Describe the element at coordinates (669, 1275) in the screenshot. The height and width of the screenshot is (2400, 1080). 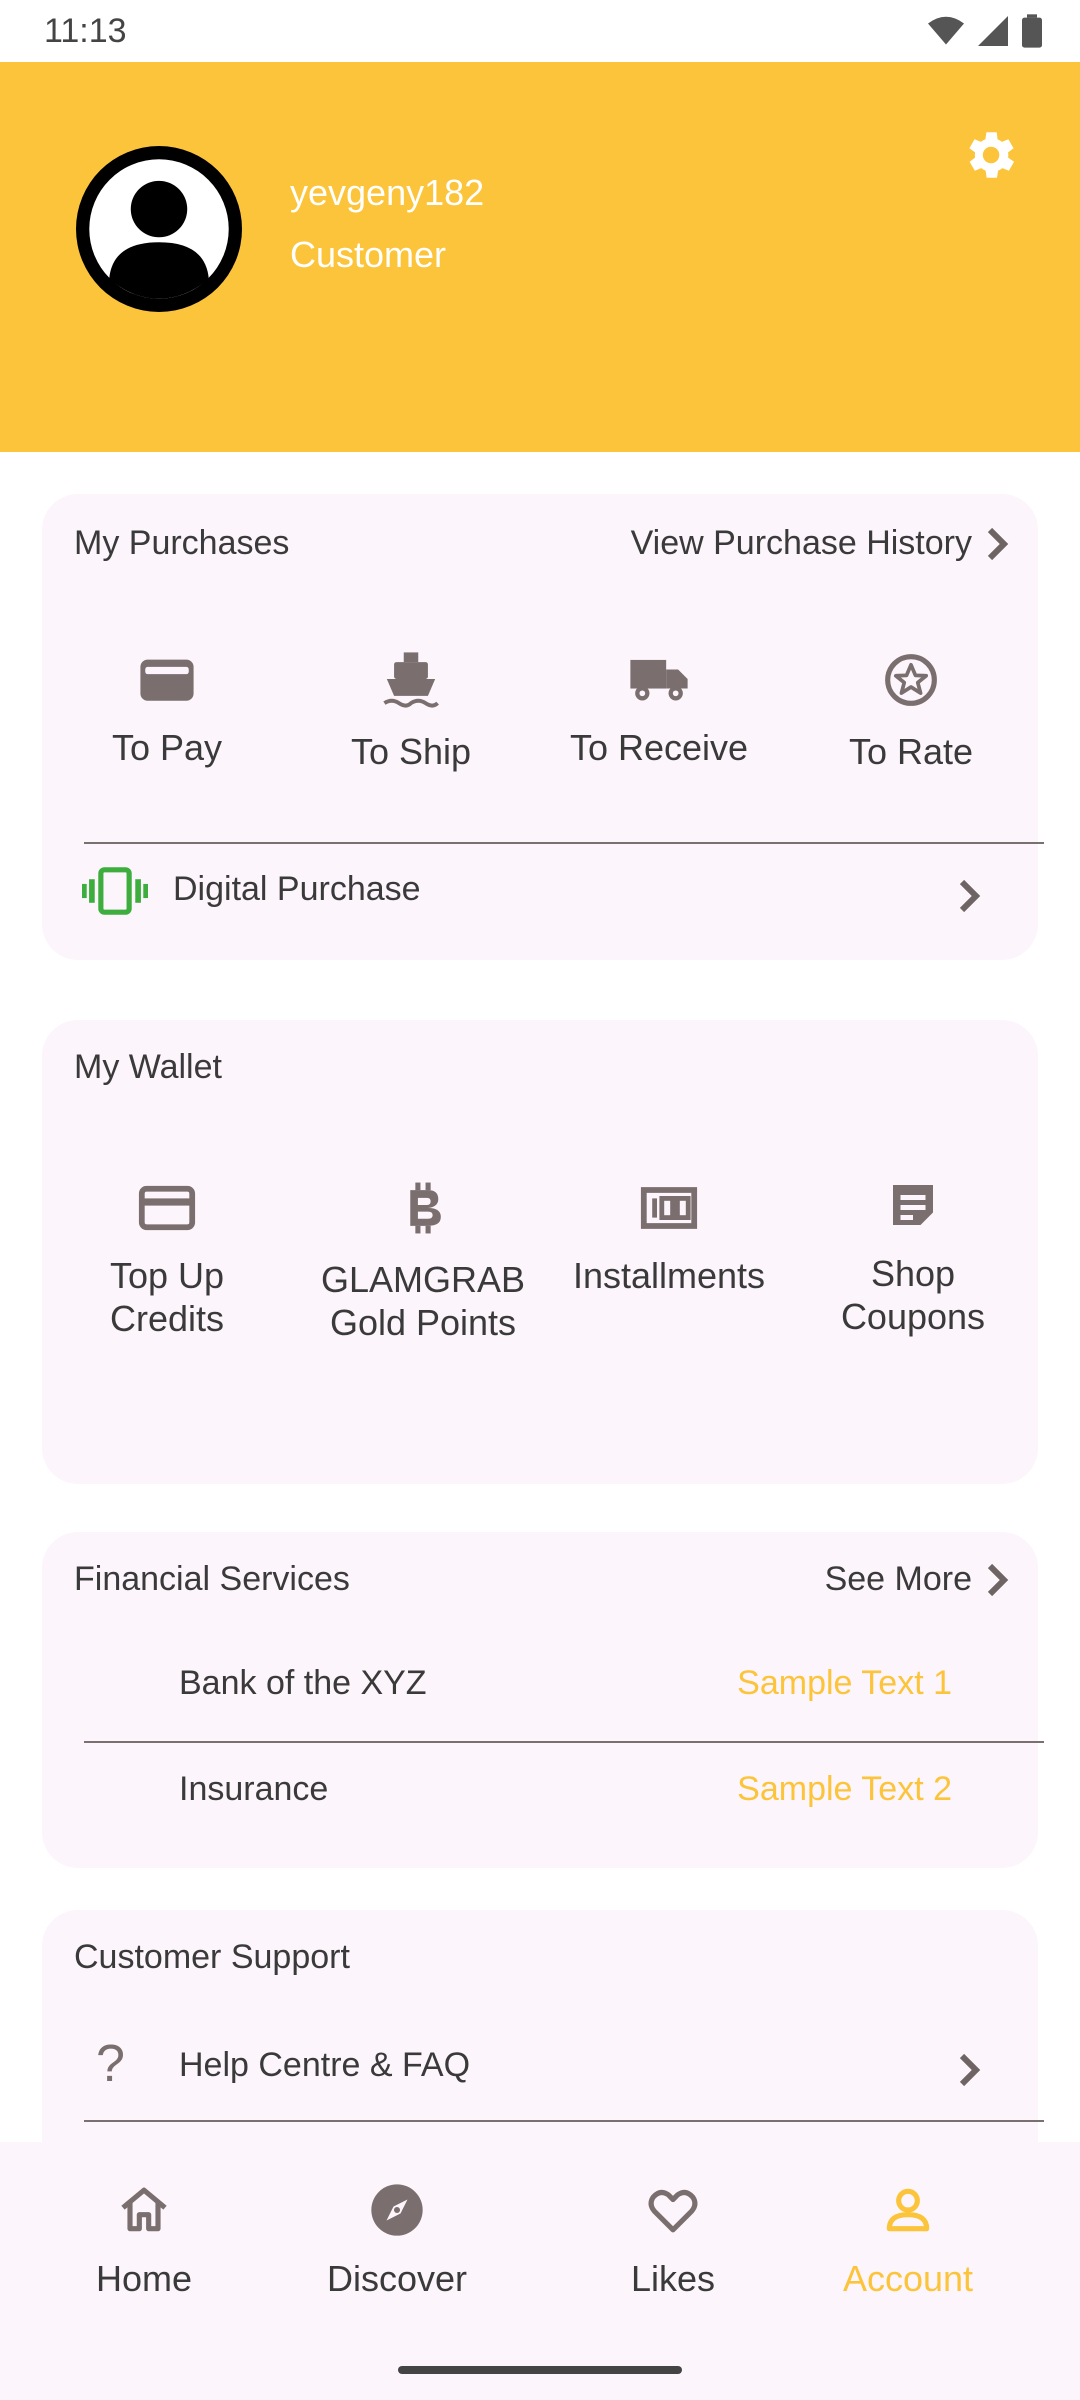
I see `installments-label: Installments` at that location.